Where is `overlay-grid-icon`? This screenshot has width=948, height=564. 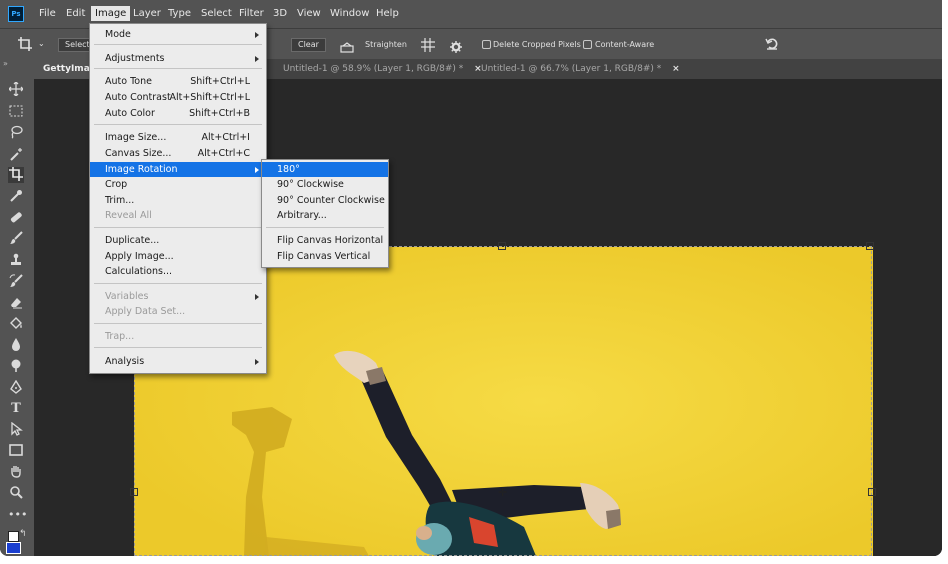 overlay-grid-icon is located at coordinates (428, 44).